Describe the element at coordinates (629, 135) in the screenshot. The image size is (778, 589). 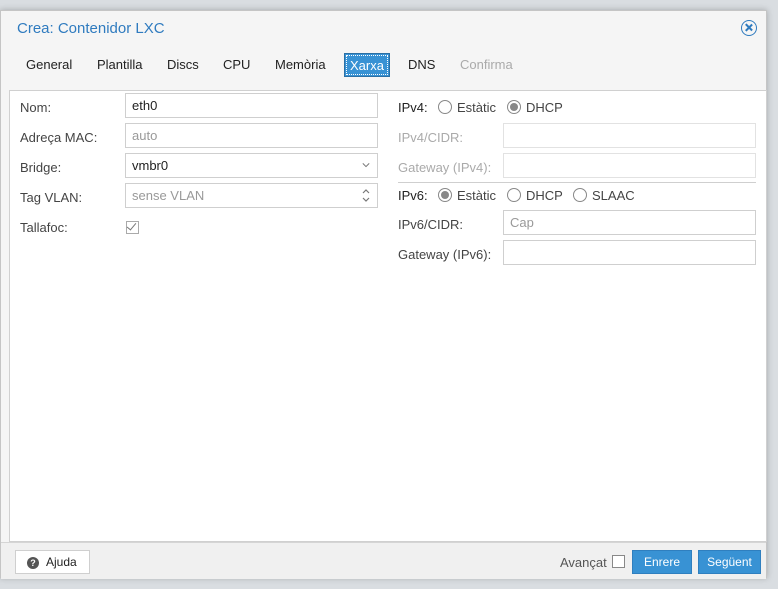
I see `ipv4-cidr-input` at that location.